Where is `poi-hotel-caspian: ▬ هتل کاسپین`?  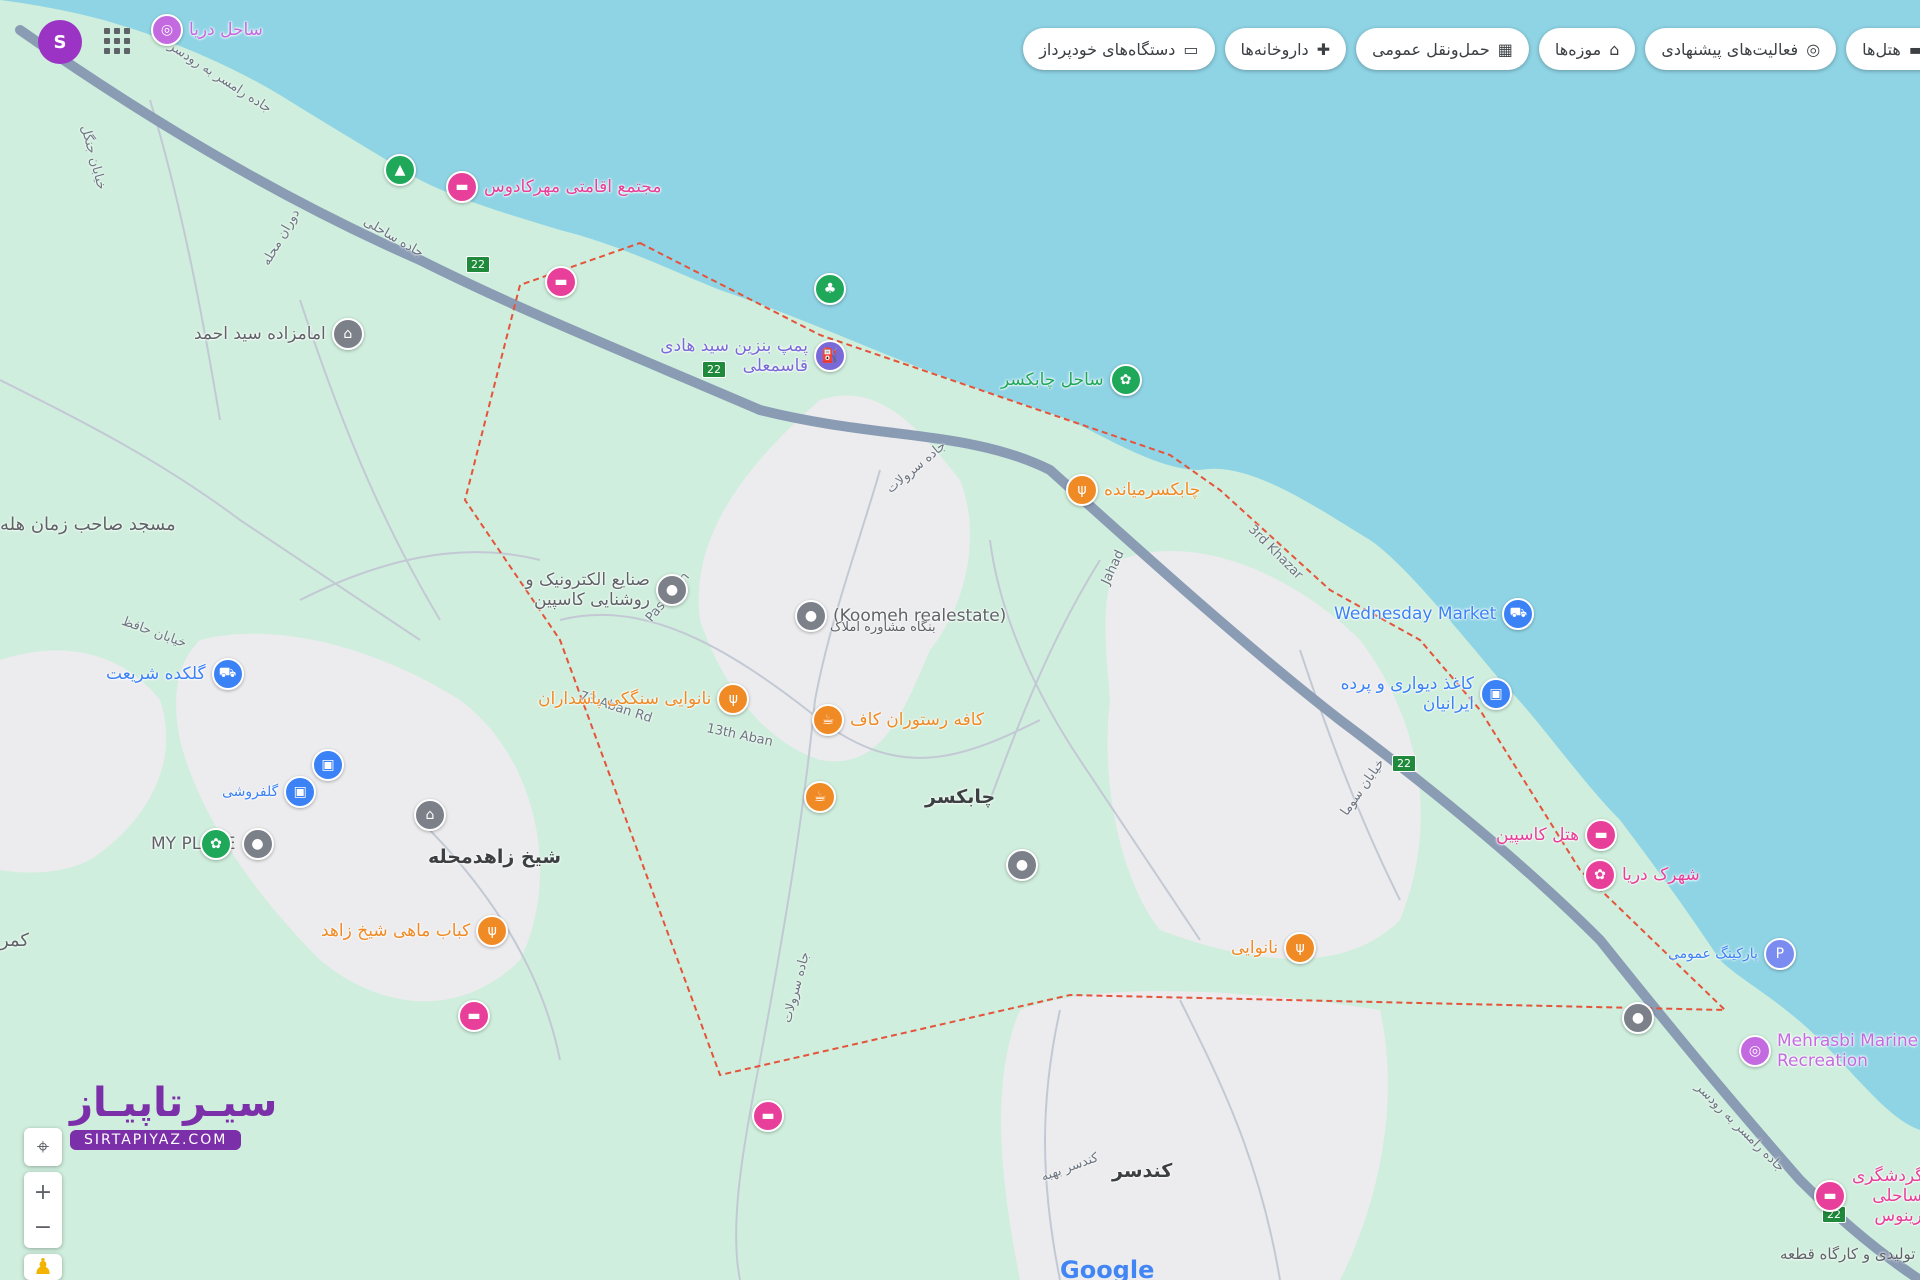 poi-hotel-caspian: ▬ هتل کاسپین is located at coordinates (1557, 835).